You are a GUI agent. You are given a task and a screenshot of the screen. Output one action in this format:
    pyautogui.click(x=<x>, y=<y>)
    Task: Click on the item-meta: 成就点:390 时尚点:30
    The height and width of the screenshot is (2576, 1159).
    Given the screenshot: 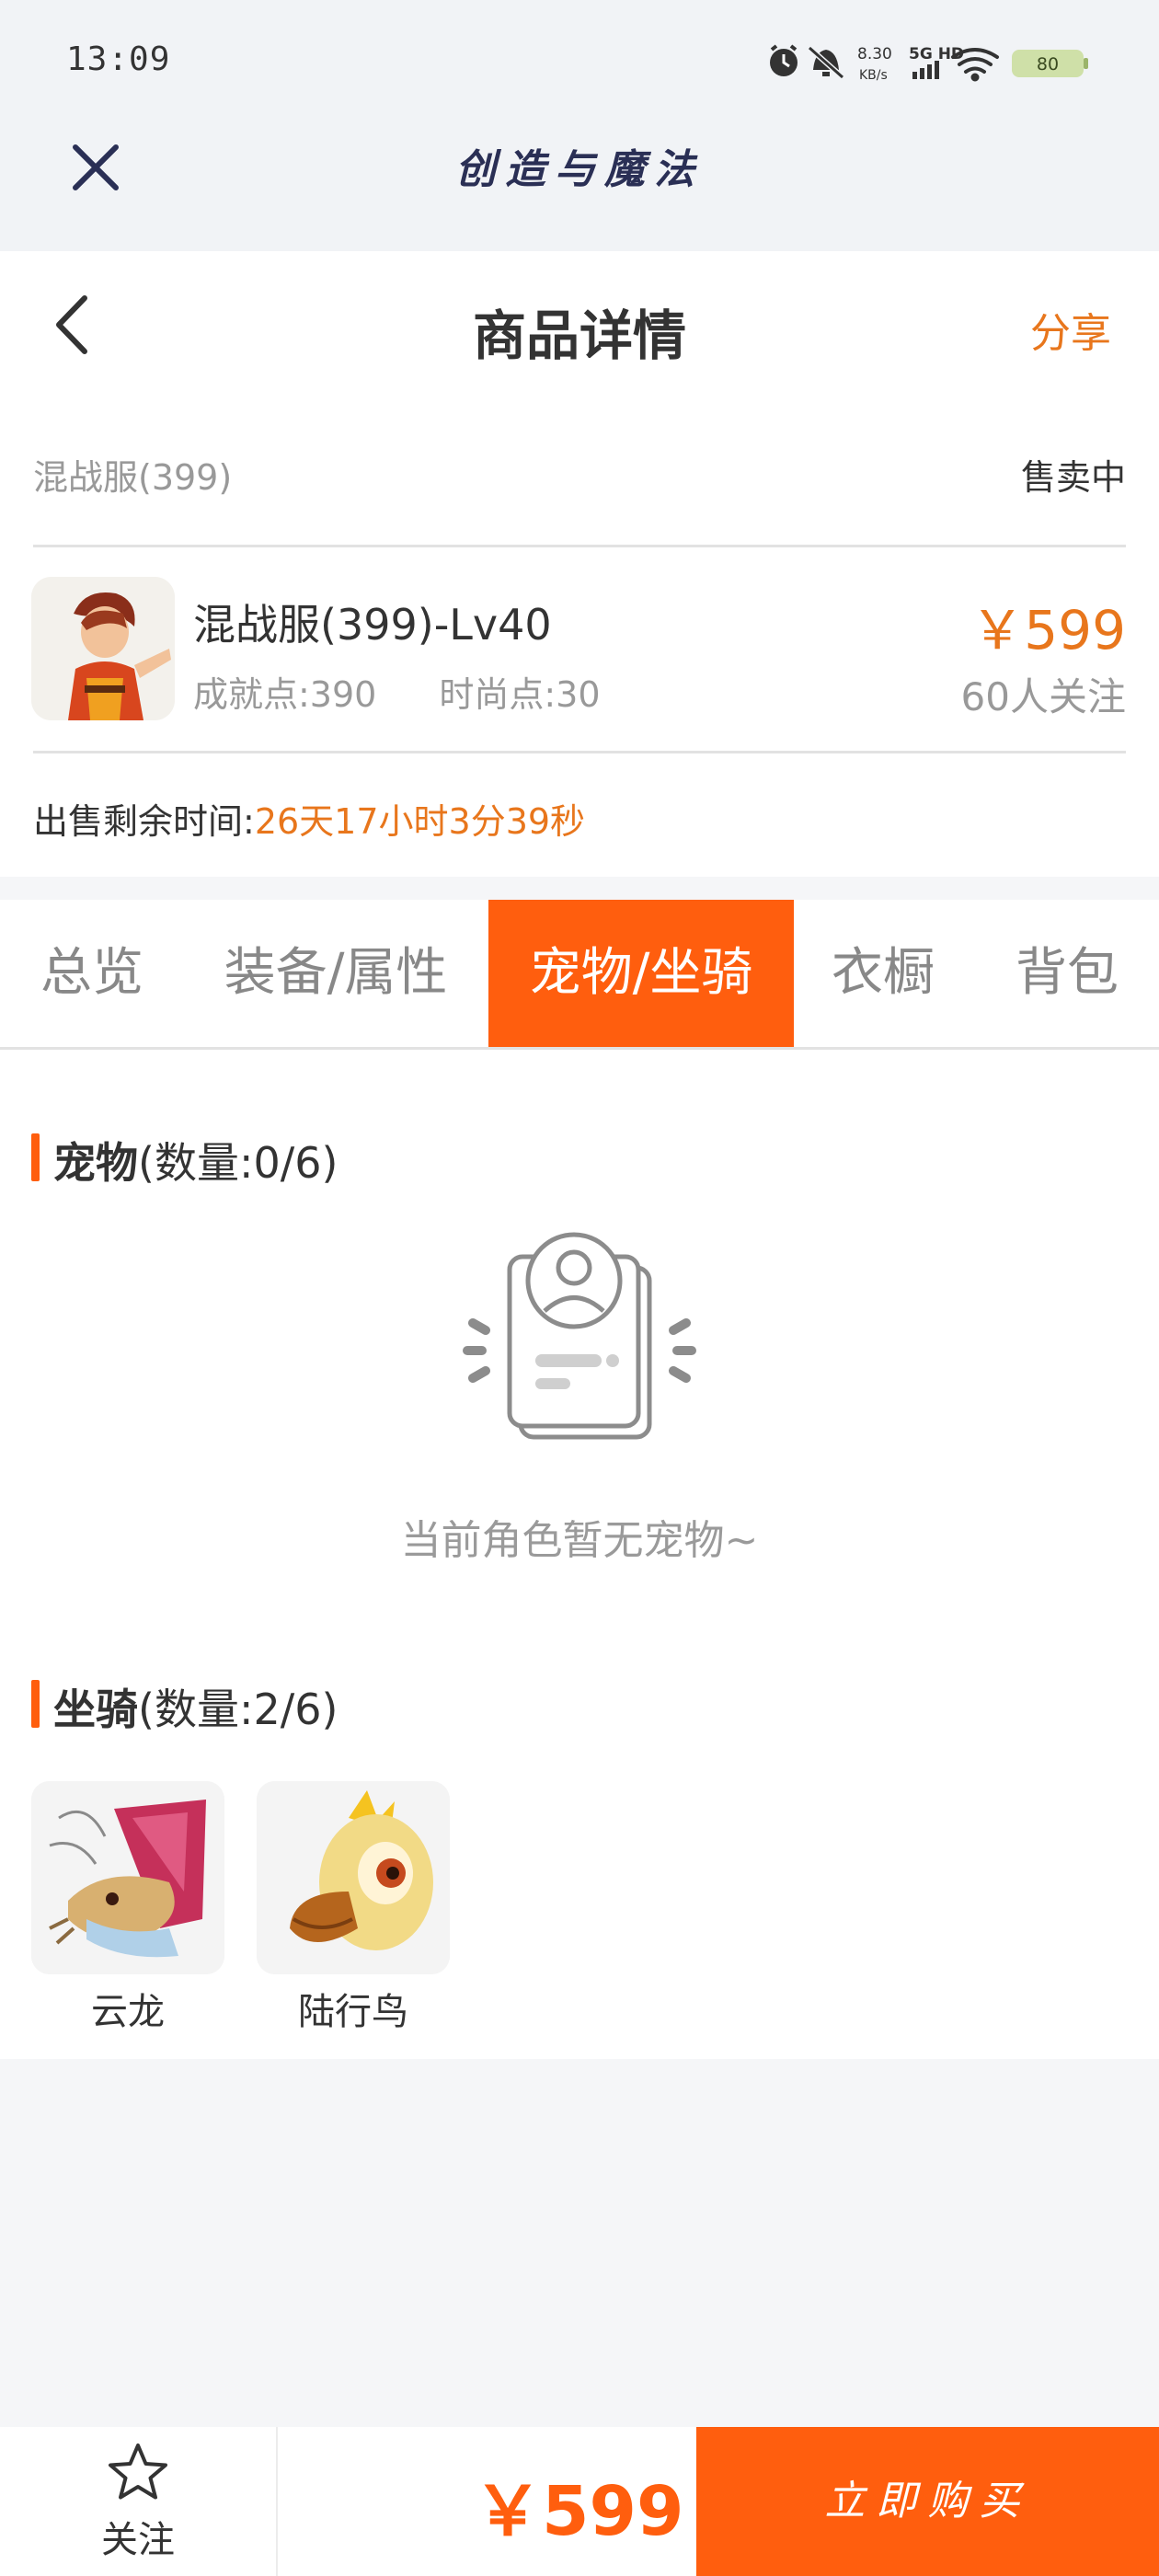 What is the action you would take?
    pyautogui.click(x=397, y=691)
    